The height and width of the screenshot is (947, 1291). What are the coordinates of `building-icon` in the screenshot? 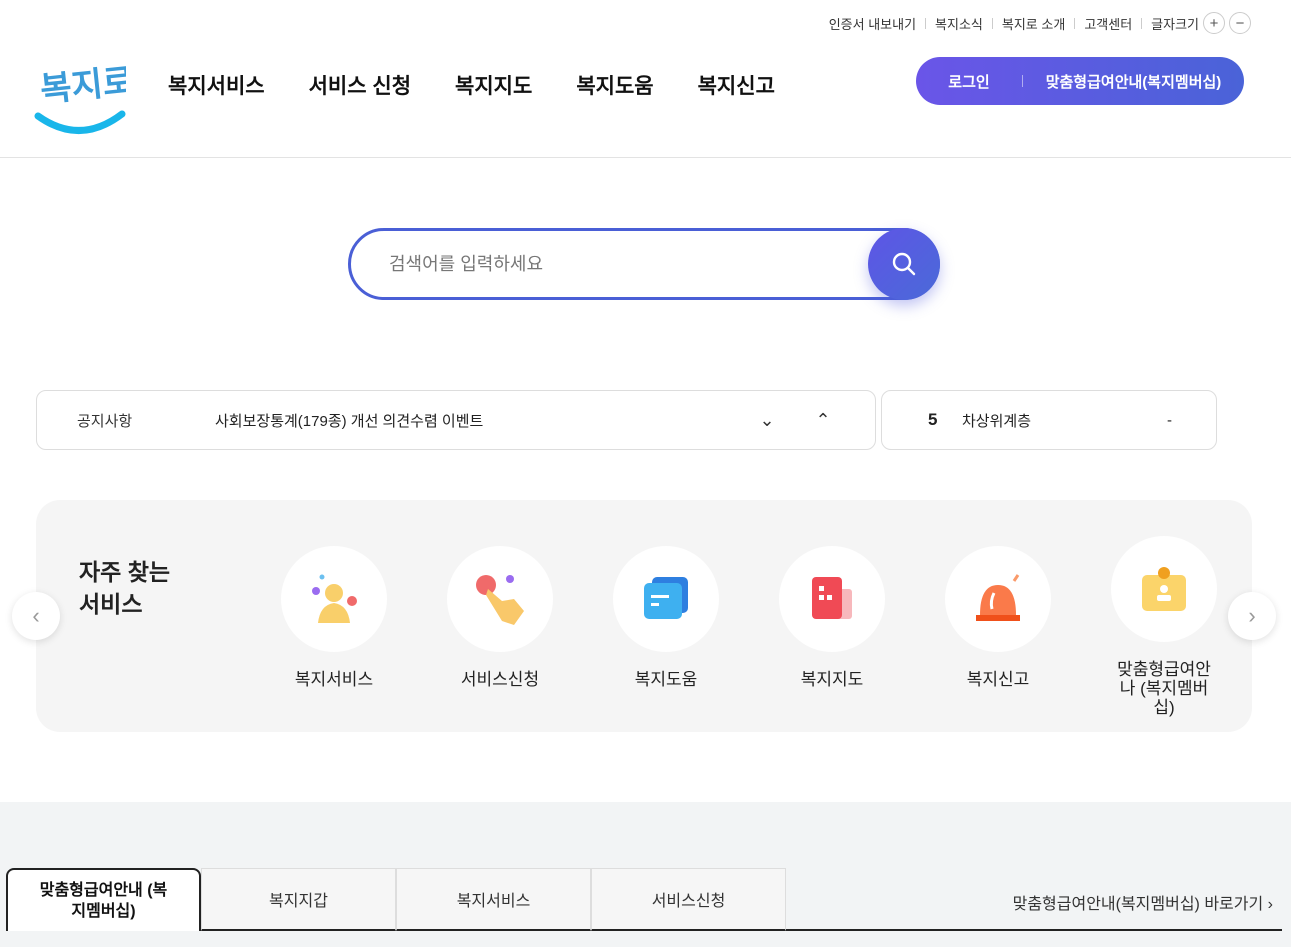 It's located at (832, 598).